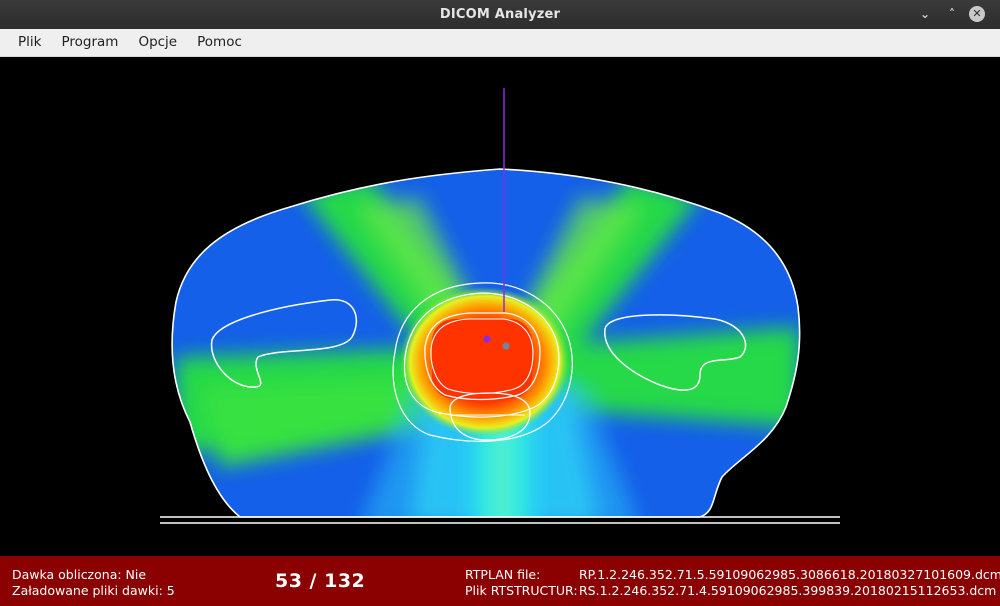 Image resolution: width=1000 pixels, height=606 pixels. I want to click on menu-bar: Plik Program Opcje Pomoc, so click(500, 43).